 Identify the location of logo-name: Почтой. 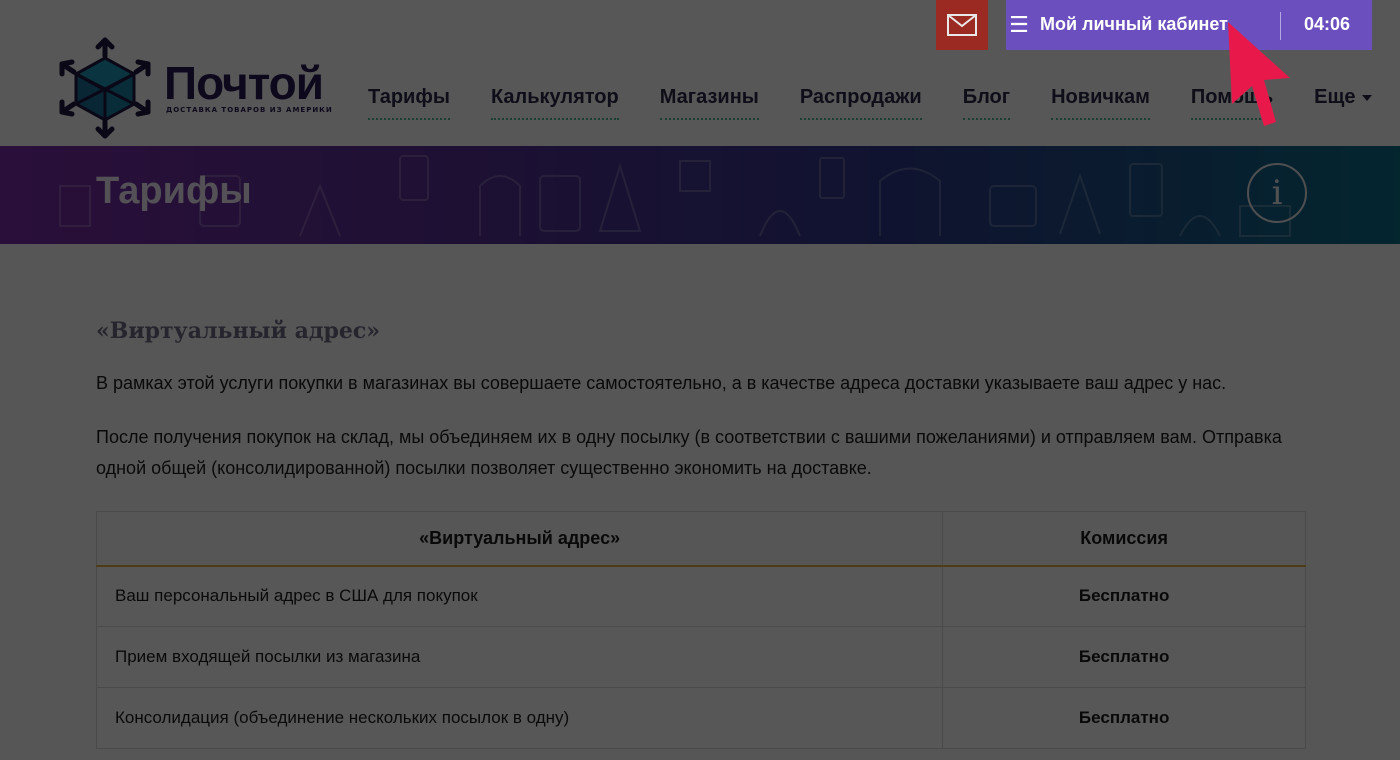
(244, 83).